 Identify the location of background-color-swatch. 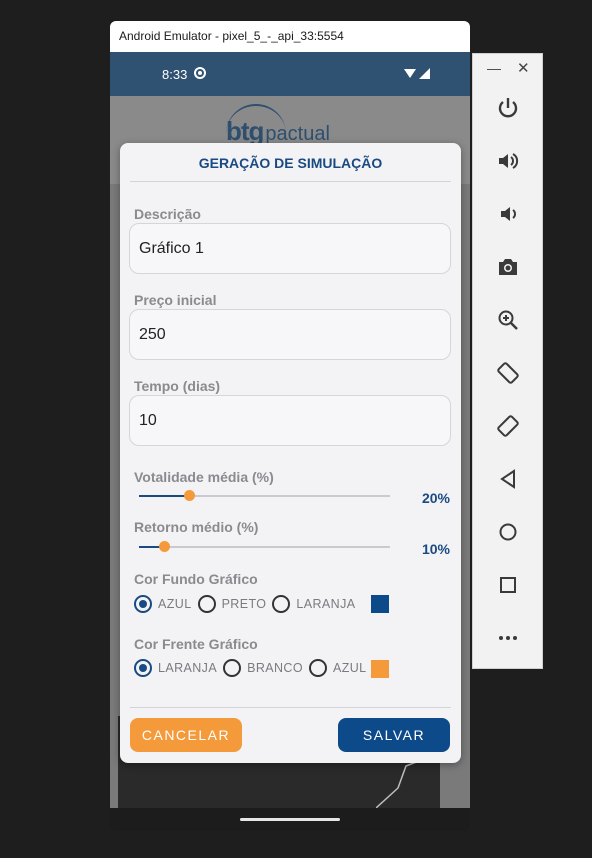
(380, 604).